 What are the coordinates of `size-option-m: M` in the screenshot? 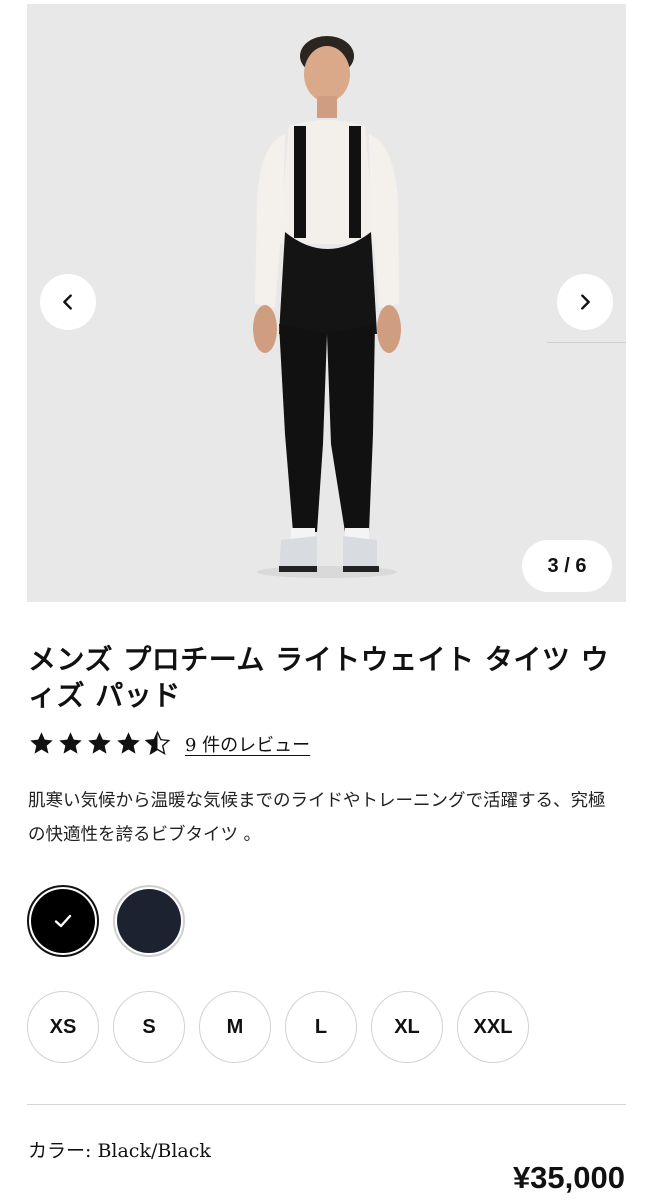 It's located at (235, 1027).